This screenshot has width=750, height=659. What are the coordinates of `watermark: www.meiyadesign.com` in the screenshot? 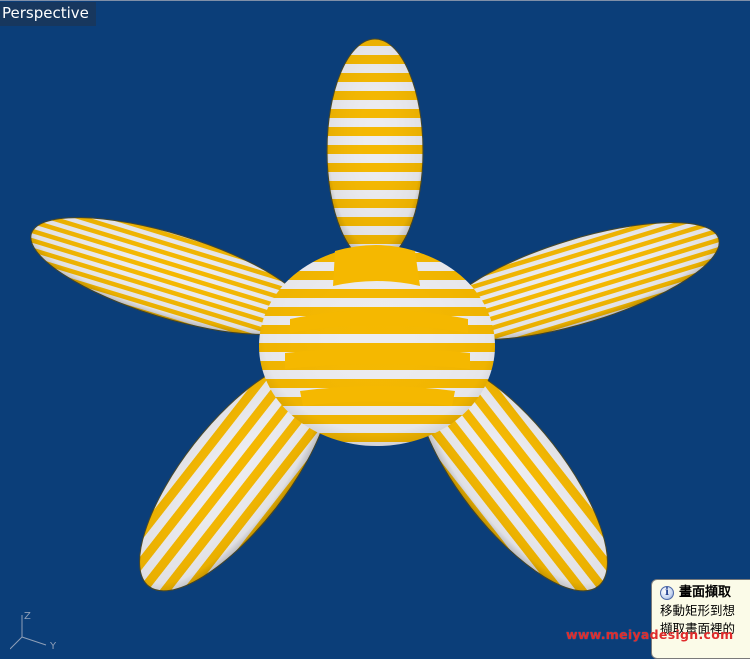 It's located at (650, 634).